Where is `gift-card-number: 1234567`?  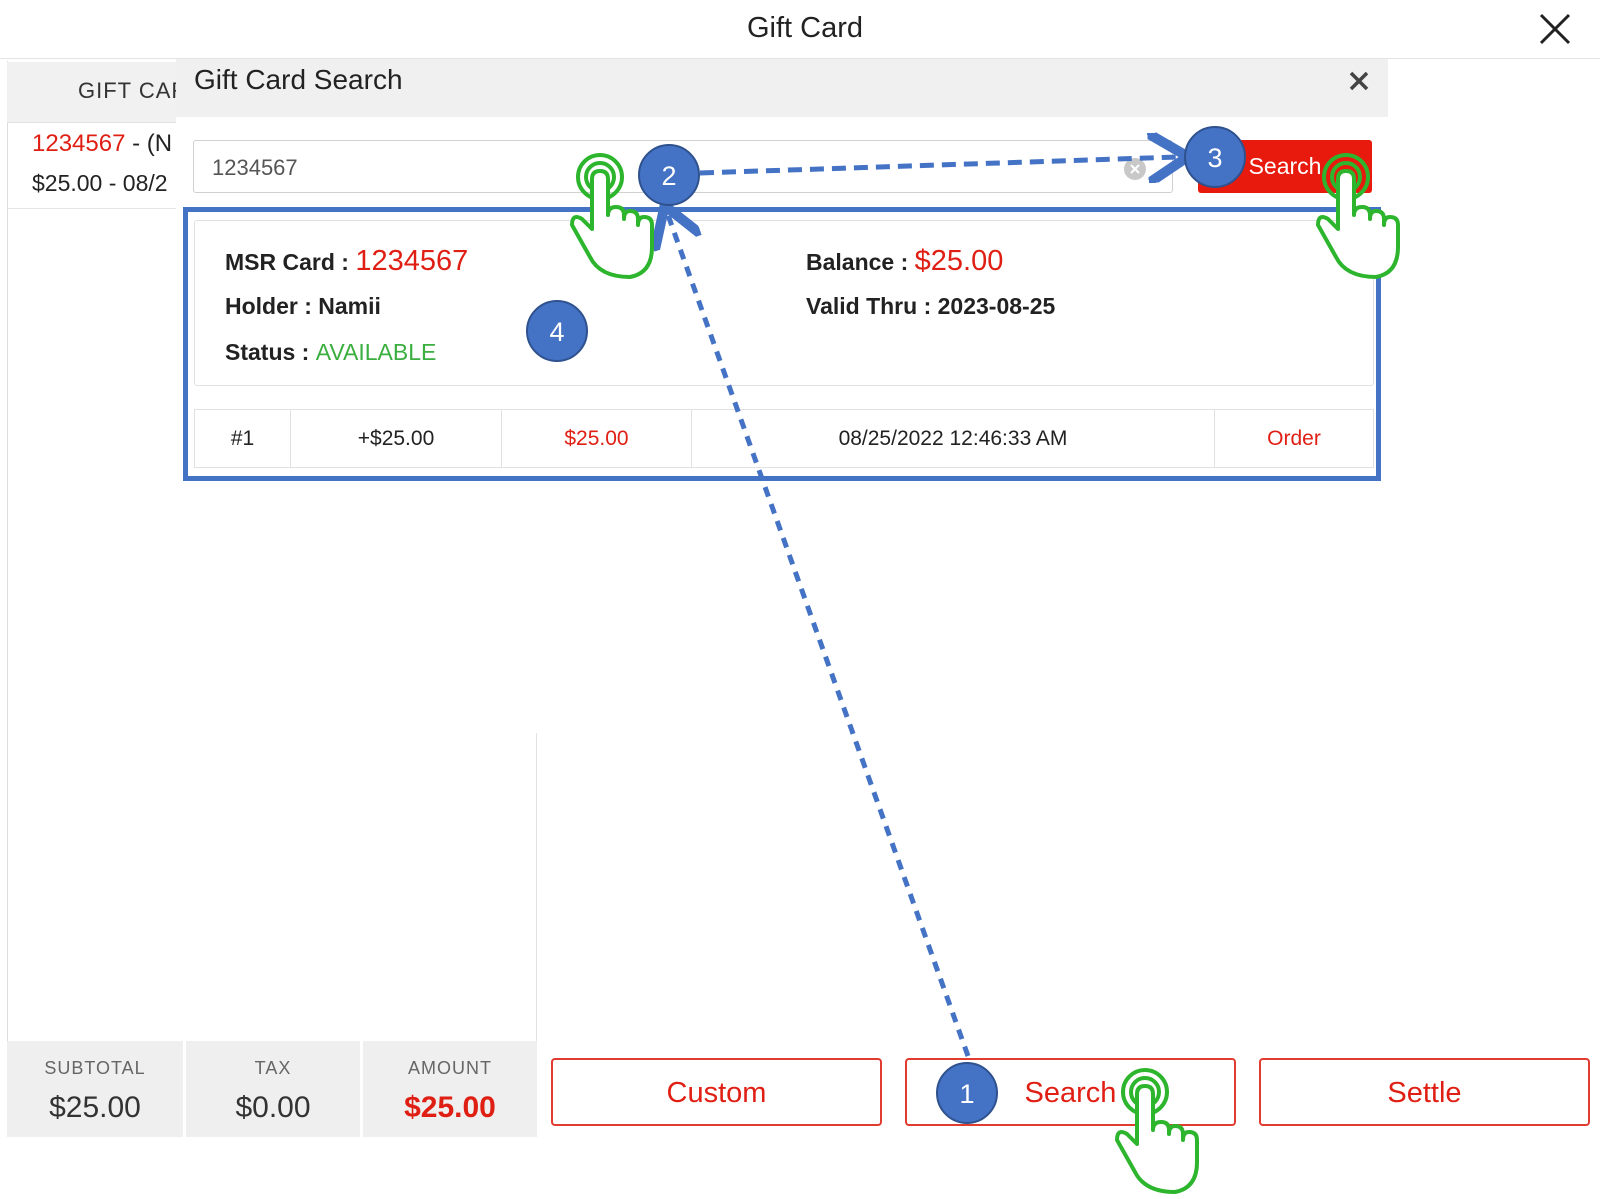 gift-card-number: 1234567 is located at coordinates (79, 143).